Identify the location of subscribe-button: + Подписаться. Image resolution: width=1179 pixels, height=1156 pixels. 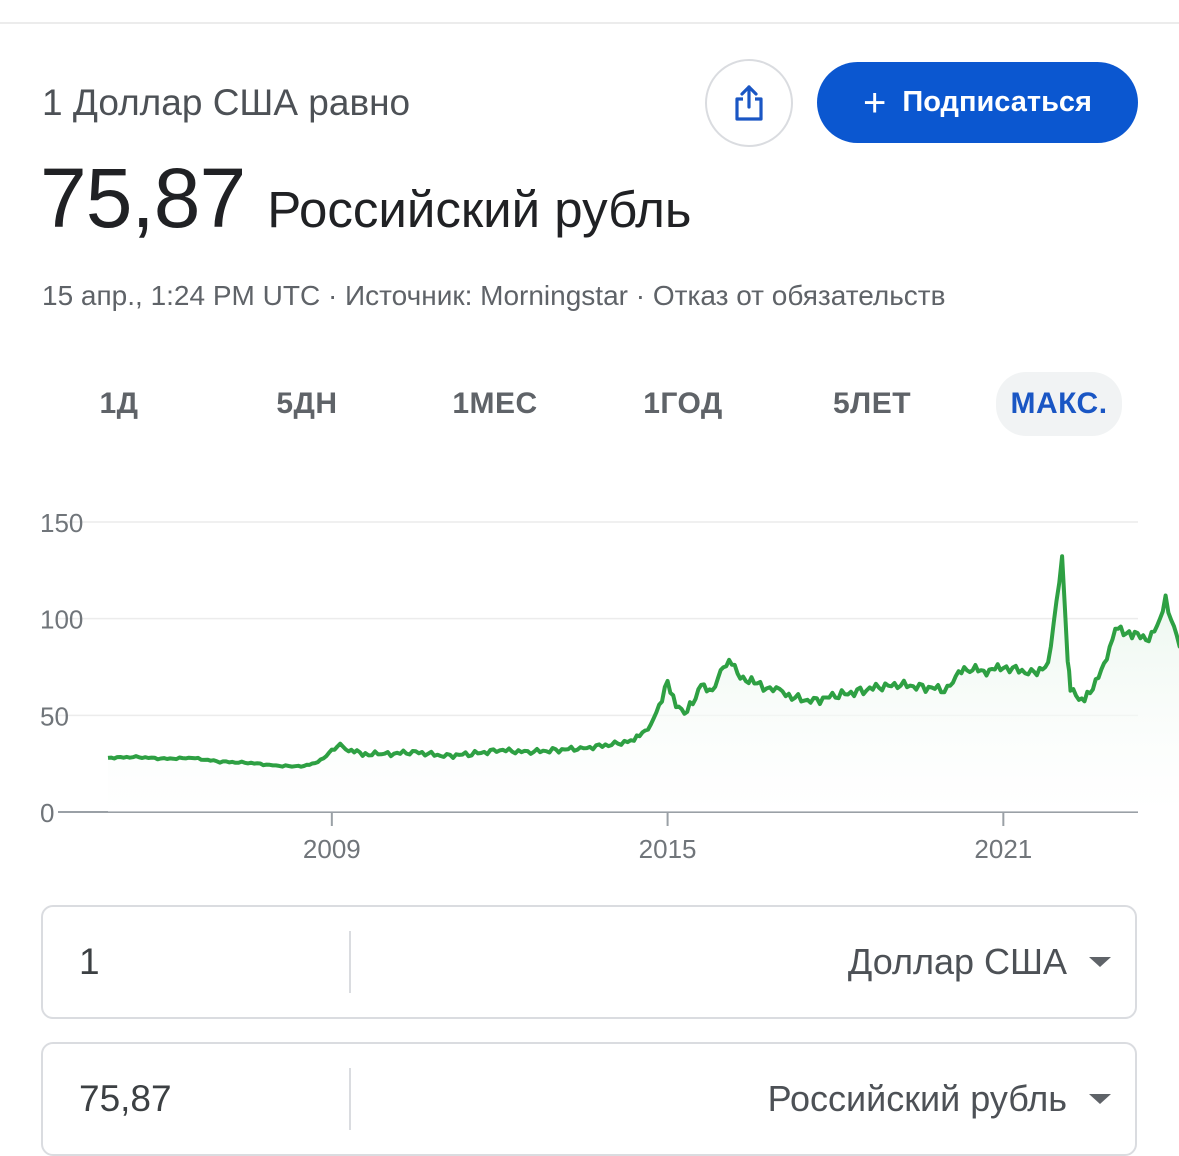
(977, 102).